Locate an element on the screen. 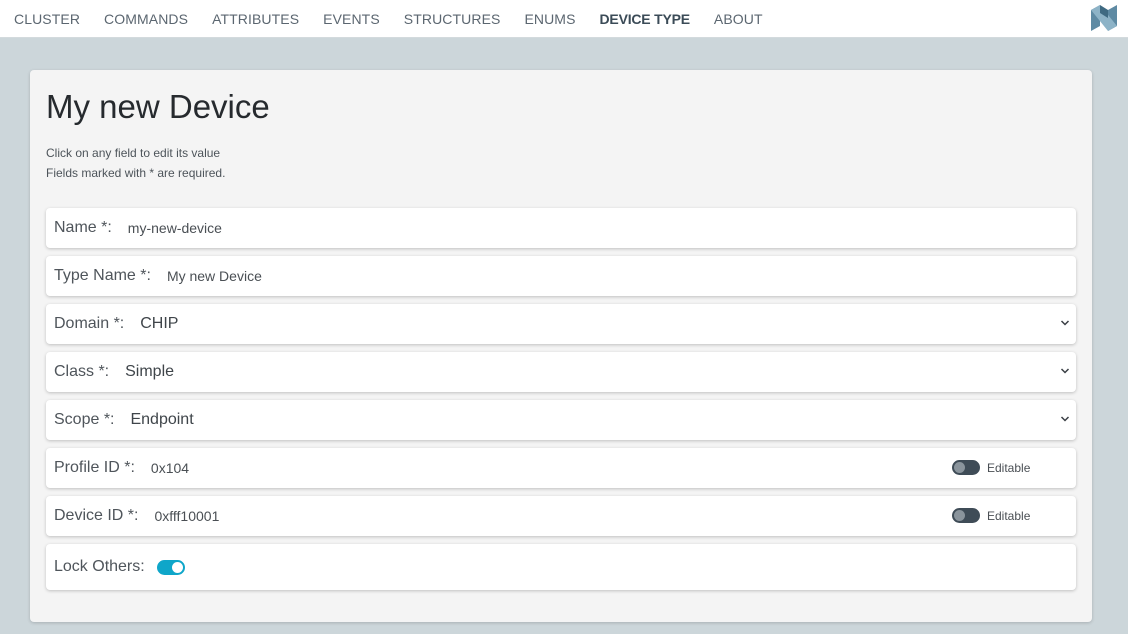 Image resolution: width=1128 pixels, height=634 pixels. name-label: Name *: is located at coordinates (83, 227).